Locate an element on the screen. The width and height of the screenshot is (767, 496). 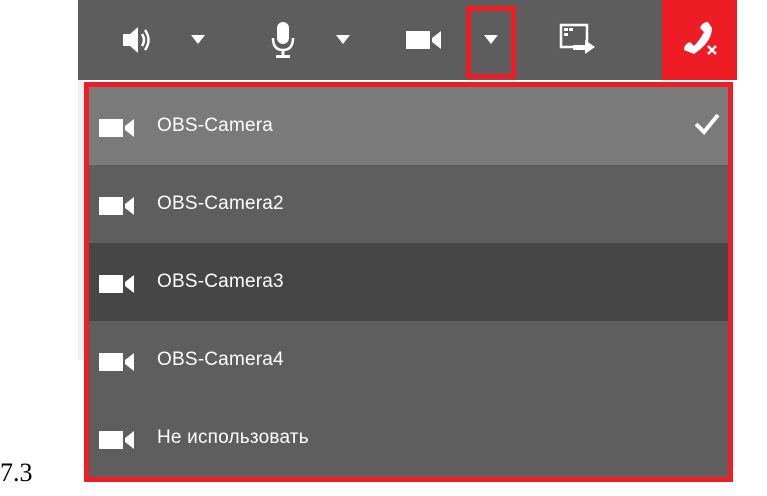
speaker-button is located at coordinates (138, 40).